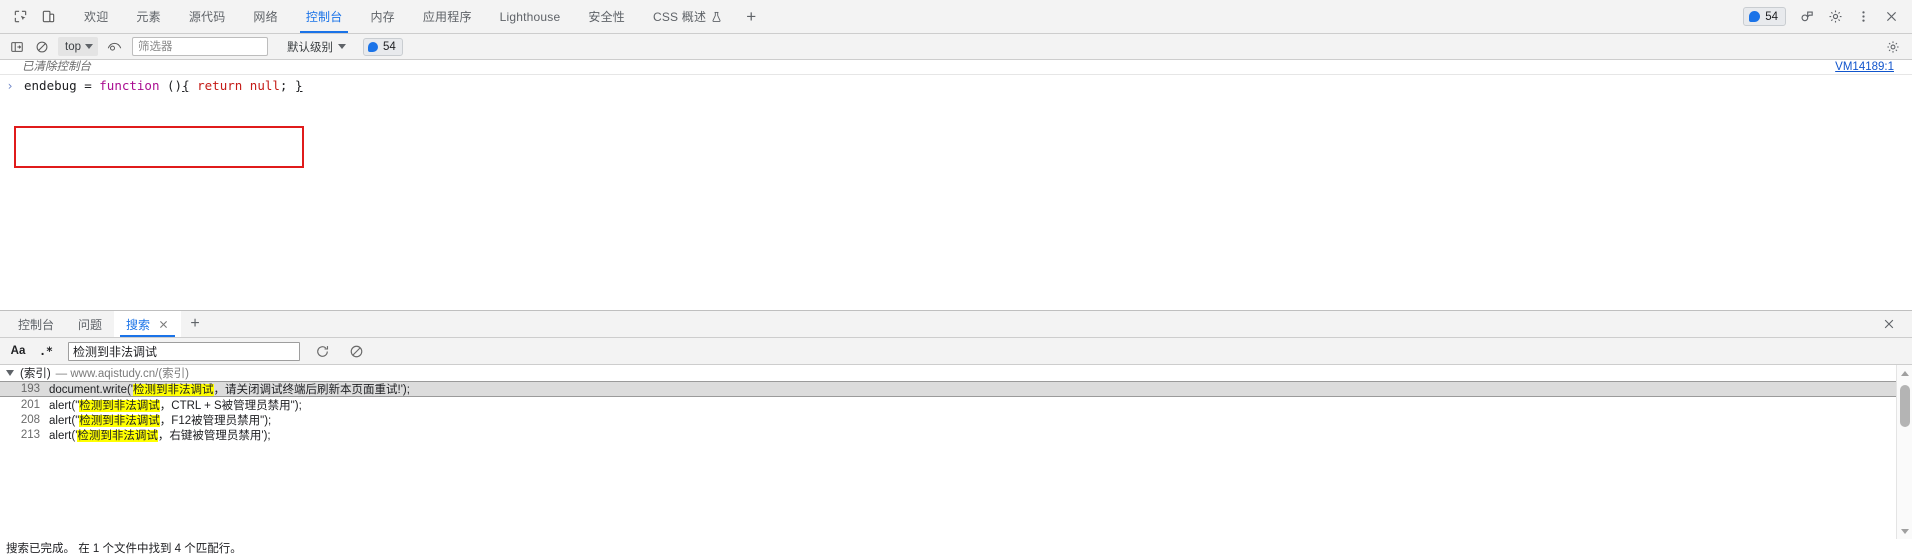  I want to click on search-result-file-header: (索引) — www.aqistudy.cn/(索引), so click(956, 373).